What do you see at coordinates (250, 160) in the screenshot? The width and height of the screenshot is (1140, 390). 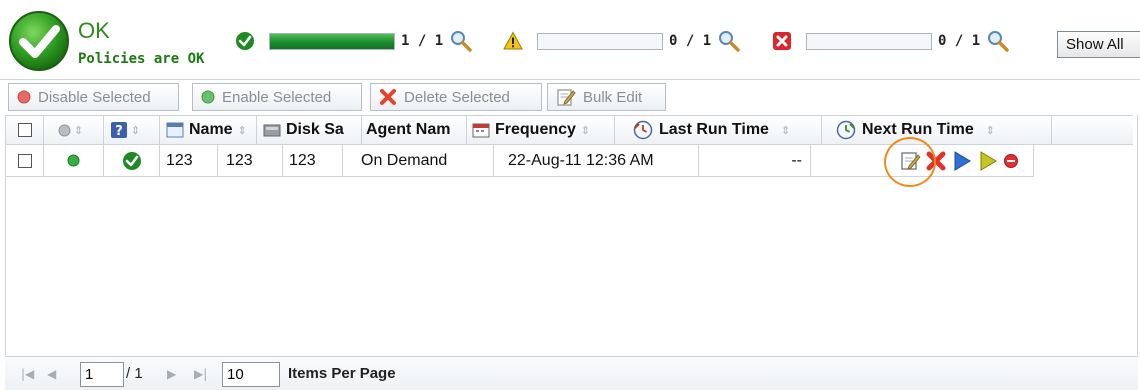 I see `row-disk-cell: 123` at bounding box center [250, 160].